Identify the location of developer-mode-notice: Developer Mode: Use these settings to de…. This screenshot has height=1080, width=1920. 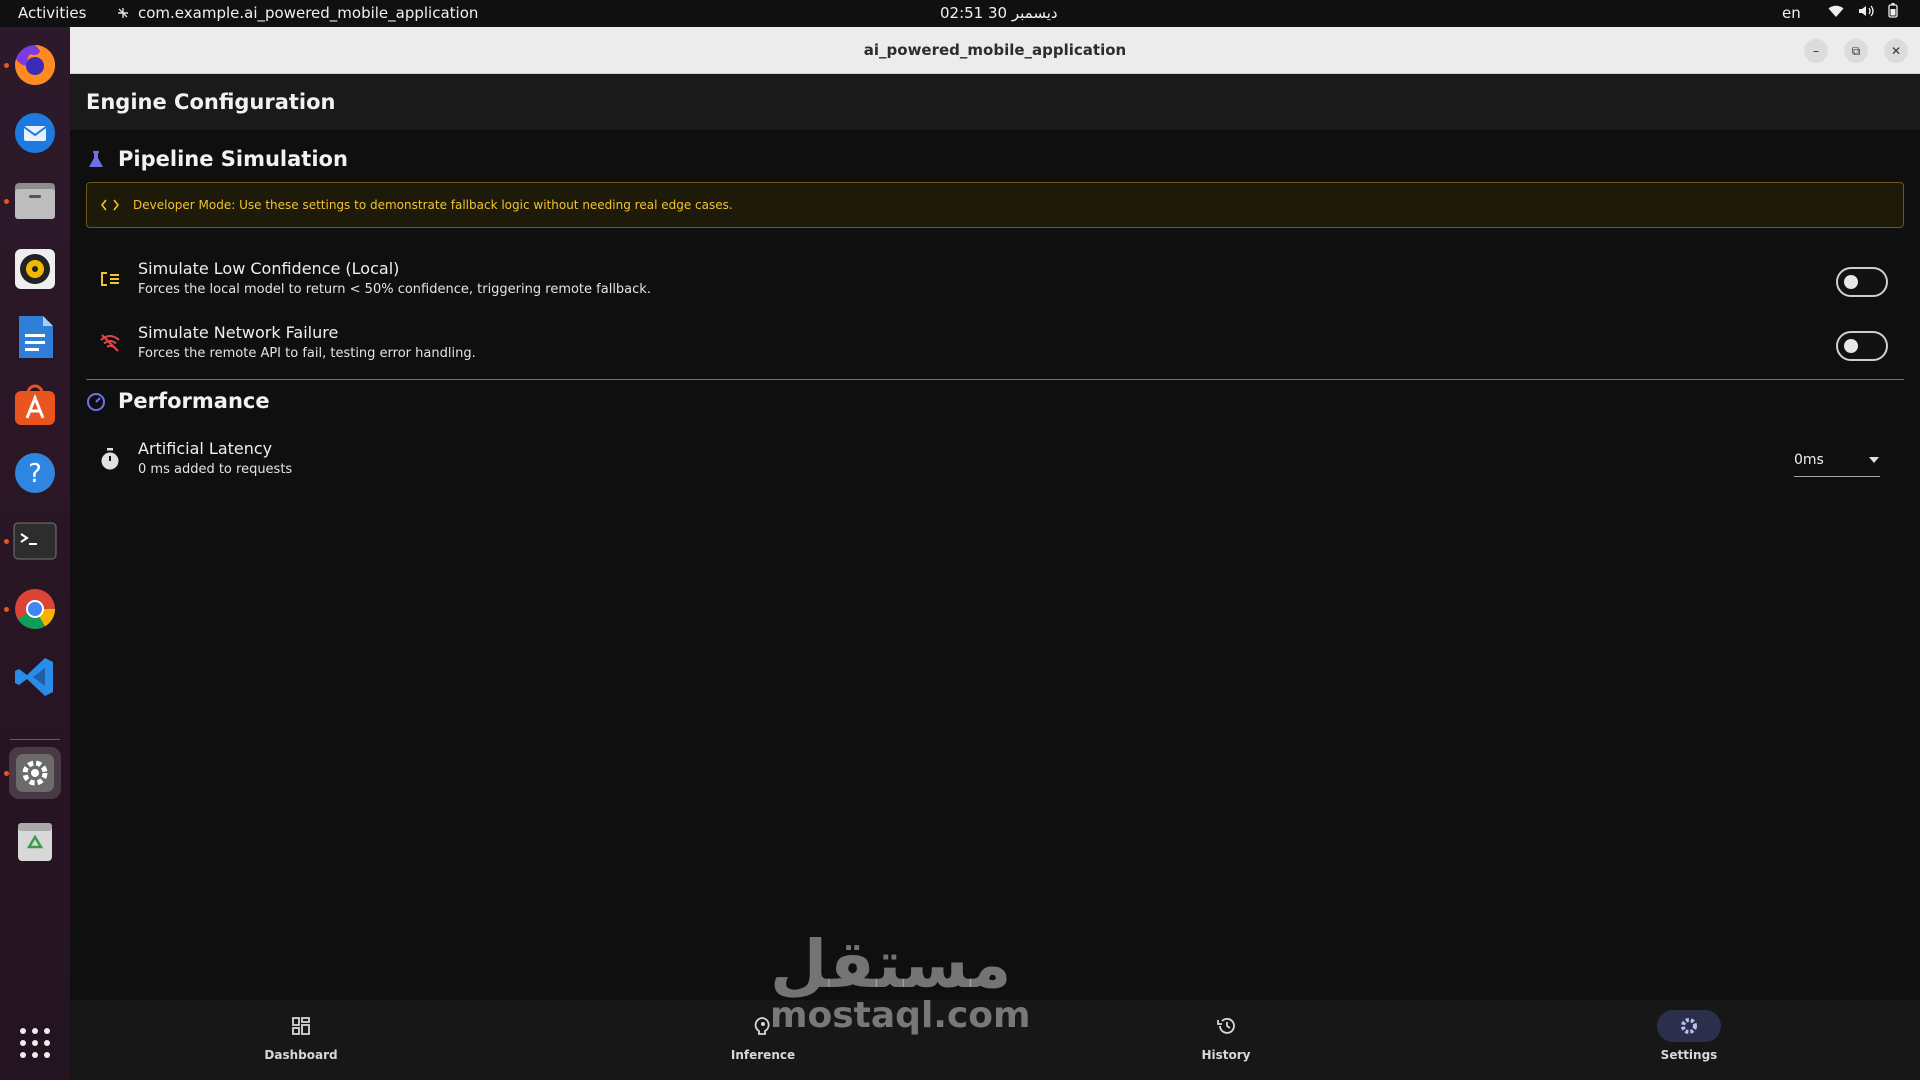
(995, 205).